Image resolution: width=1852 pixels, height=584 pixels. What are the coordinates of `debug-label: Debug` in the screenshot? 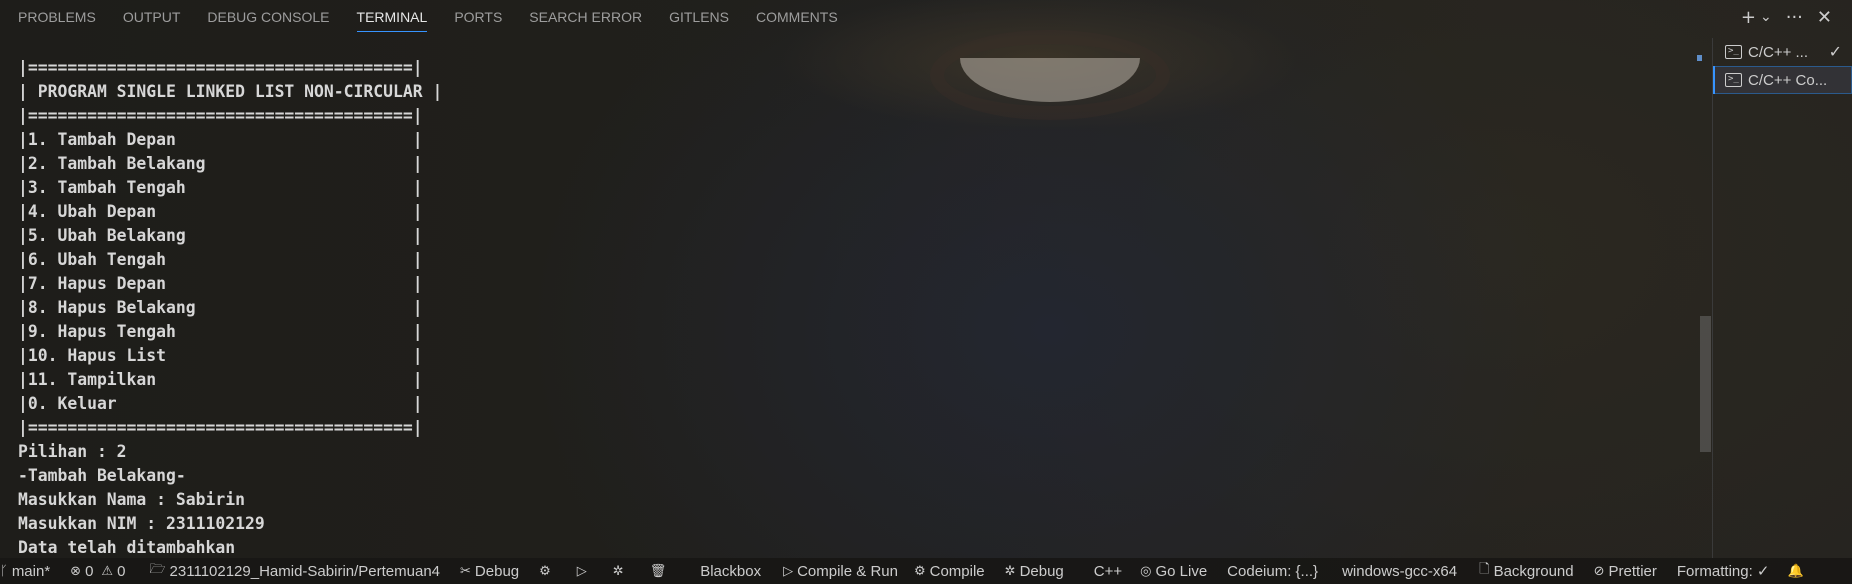 It's located at (497, 571).